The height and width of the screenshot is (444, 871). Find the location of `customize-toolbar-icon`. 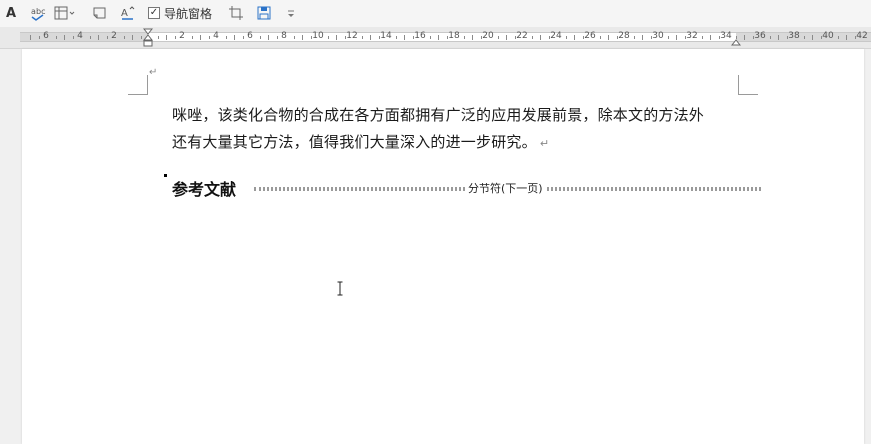

customize-toolbar-icon is located at coordinates (291, 13).